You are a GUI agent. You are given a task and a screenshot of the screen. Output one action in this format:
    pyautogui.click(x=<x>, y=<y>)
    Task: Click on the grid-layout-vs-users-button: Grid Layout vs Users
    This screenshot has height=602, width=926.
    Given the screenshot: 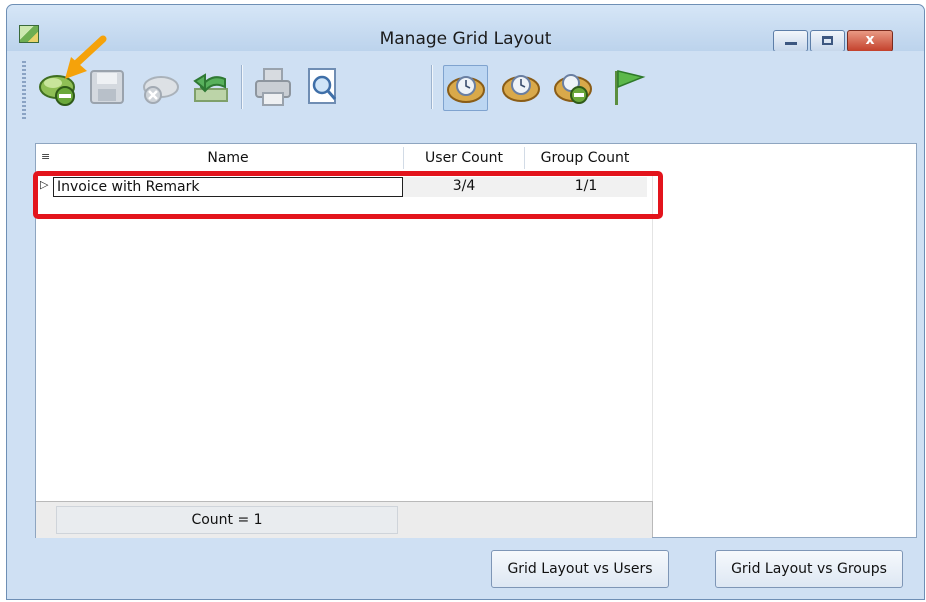 What is the action you would take?
    pyautogui.click(x=580, y=569)
    